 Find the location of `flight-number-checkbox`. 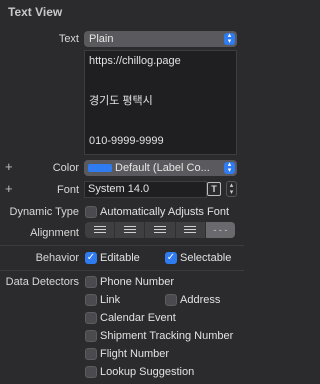

flight-number-checkbox is located at coordinates (91, 354).